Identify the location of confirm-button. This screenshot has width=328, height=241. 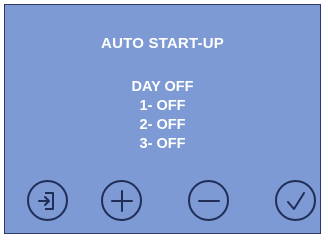
(295, 200).